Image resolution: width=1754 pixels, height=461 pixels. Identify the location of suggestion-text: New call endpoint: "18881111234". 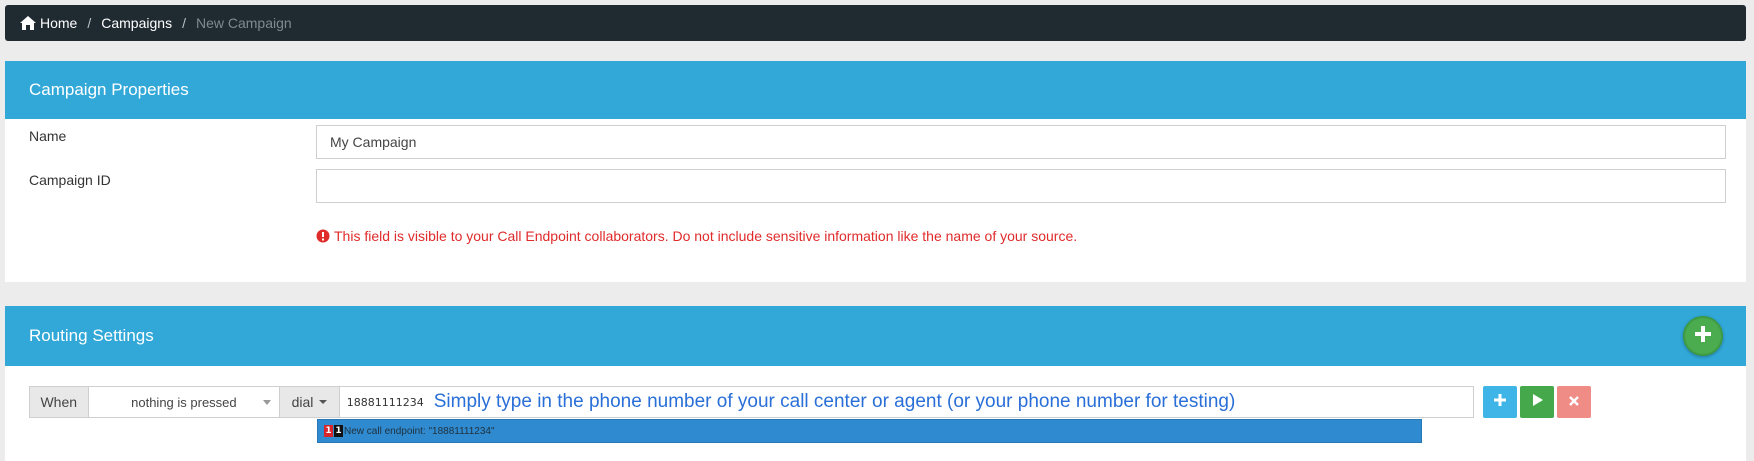
(419, 431).